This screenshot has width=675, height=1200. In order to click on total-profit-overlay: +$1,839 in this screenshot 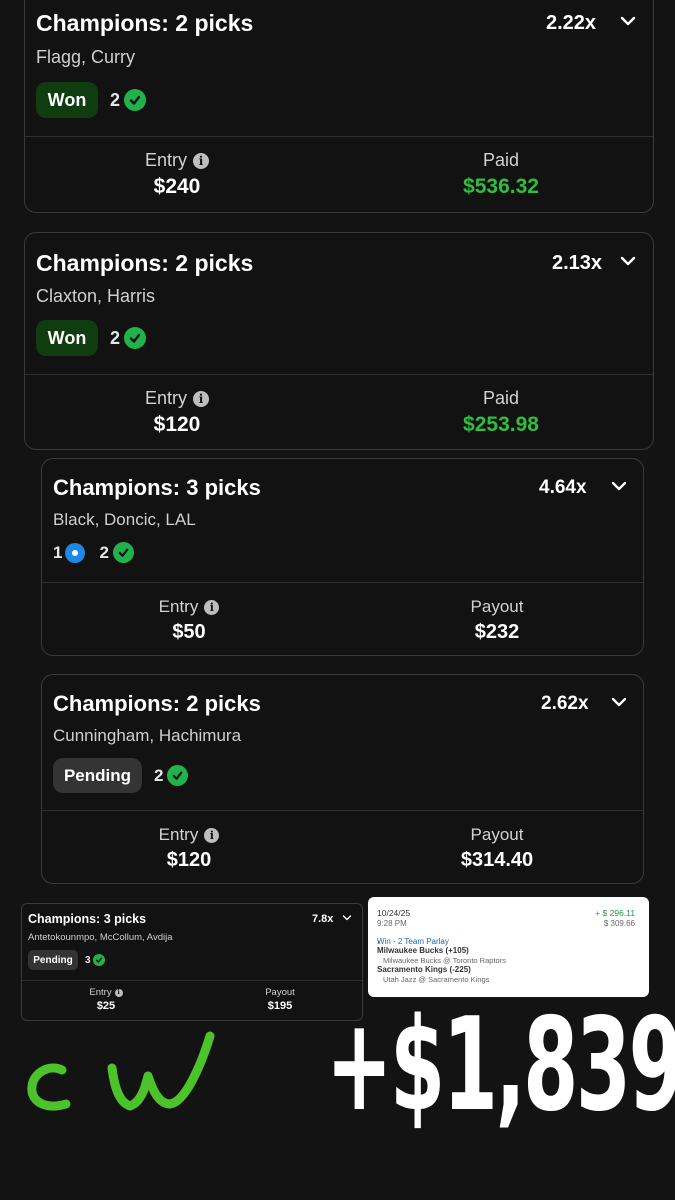, I will do `click(500, 1065)`.